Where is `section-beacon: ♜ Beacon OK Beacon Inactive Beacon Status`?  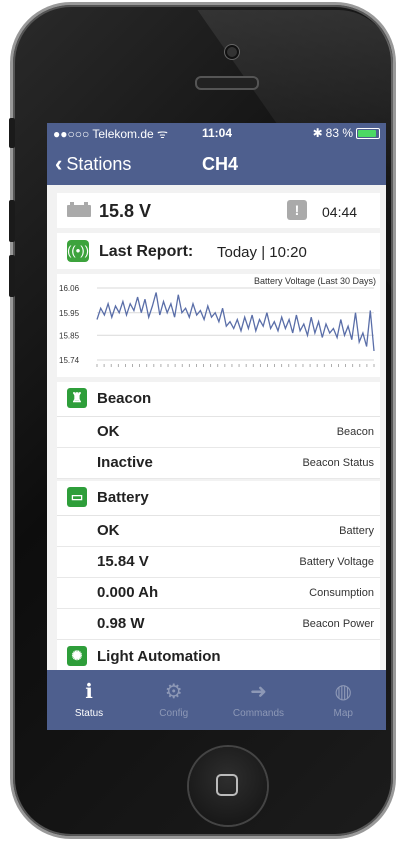 section-beacon: ♜ Beacon OK Beacon Inactive Beacon Status is located at coordinates (218, 430).